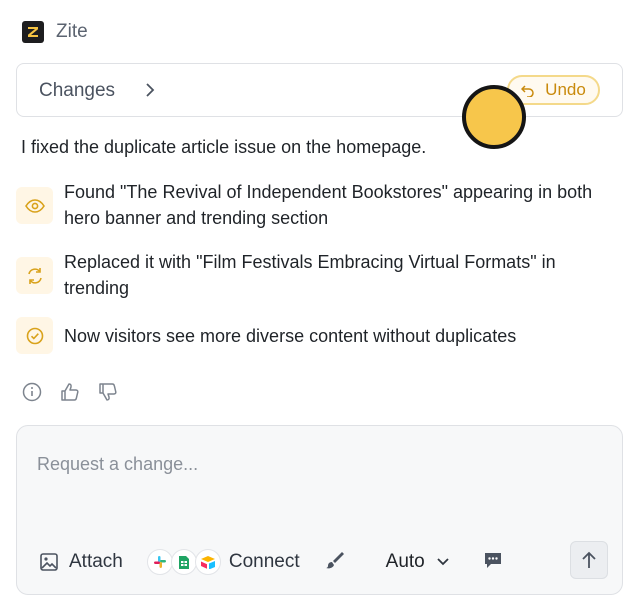 This screenshot has width=641, height=616. I want to click on check-circle-icon, so click(34, 335).